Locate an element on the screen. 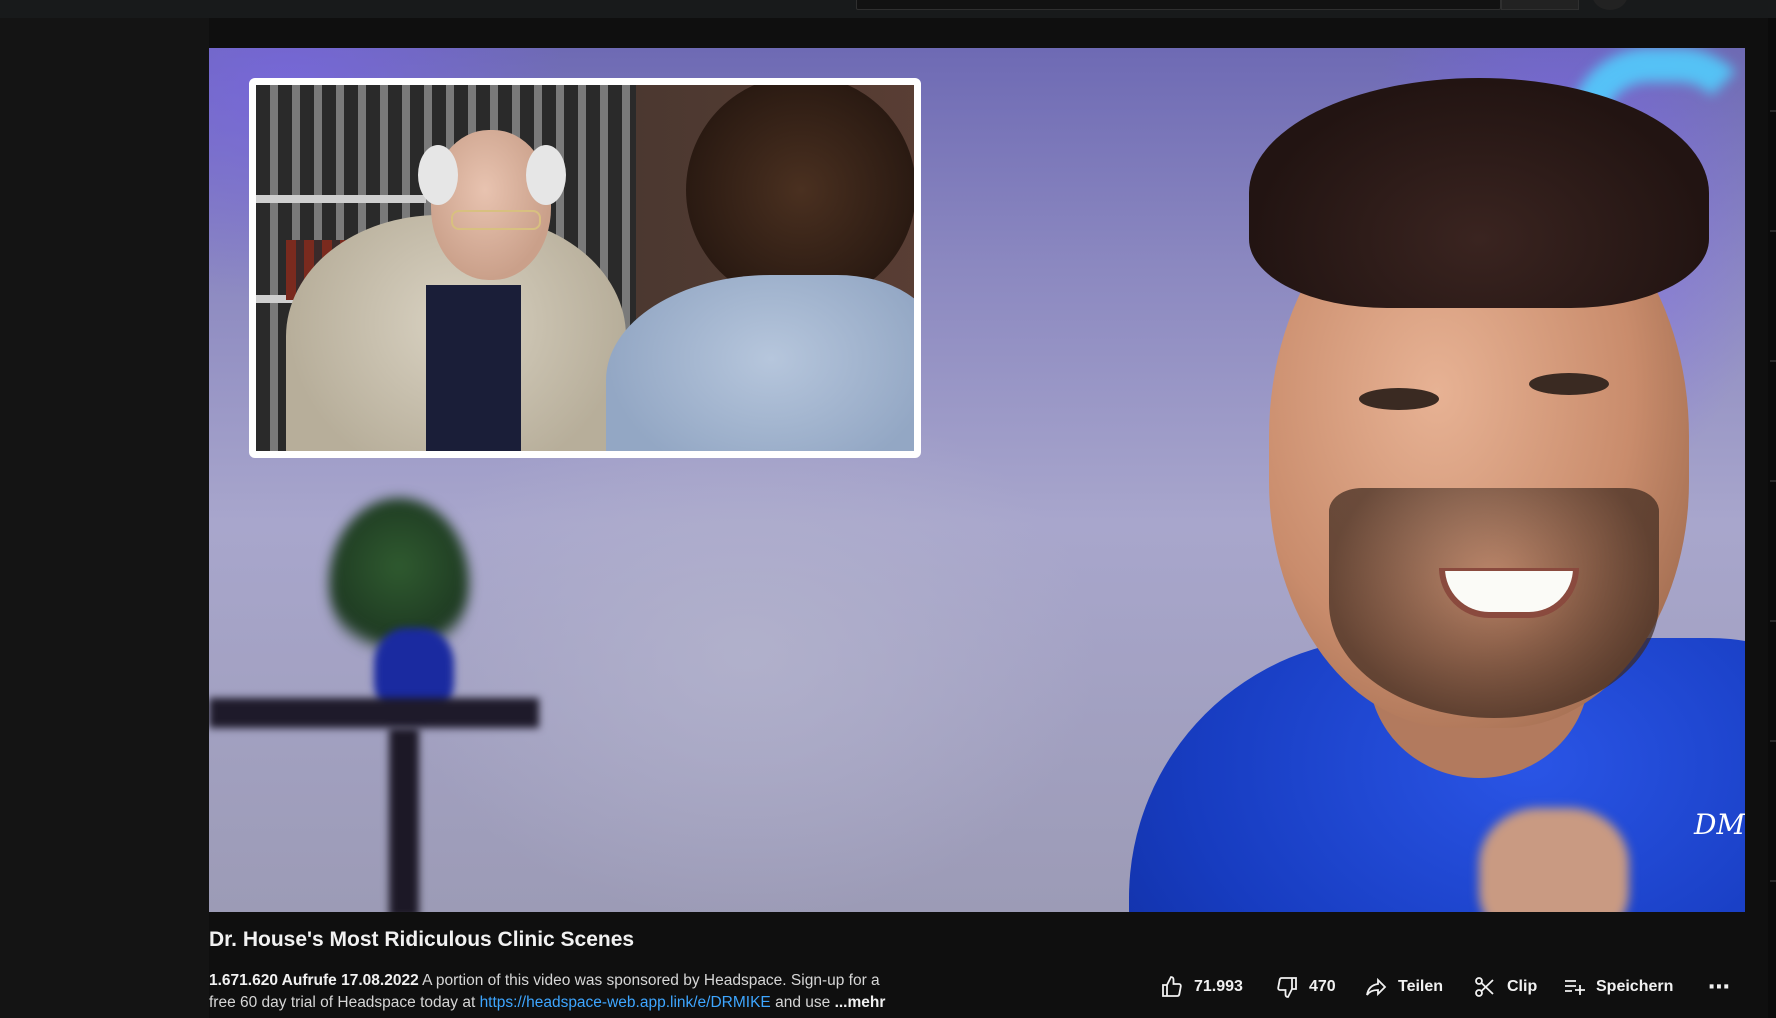  more-dots-icon: ⋯ is located at coordinates (1719, 986).